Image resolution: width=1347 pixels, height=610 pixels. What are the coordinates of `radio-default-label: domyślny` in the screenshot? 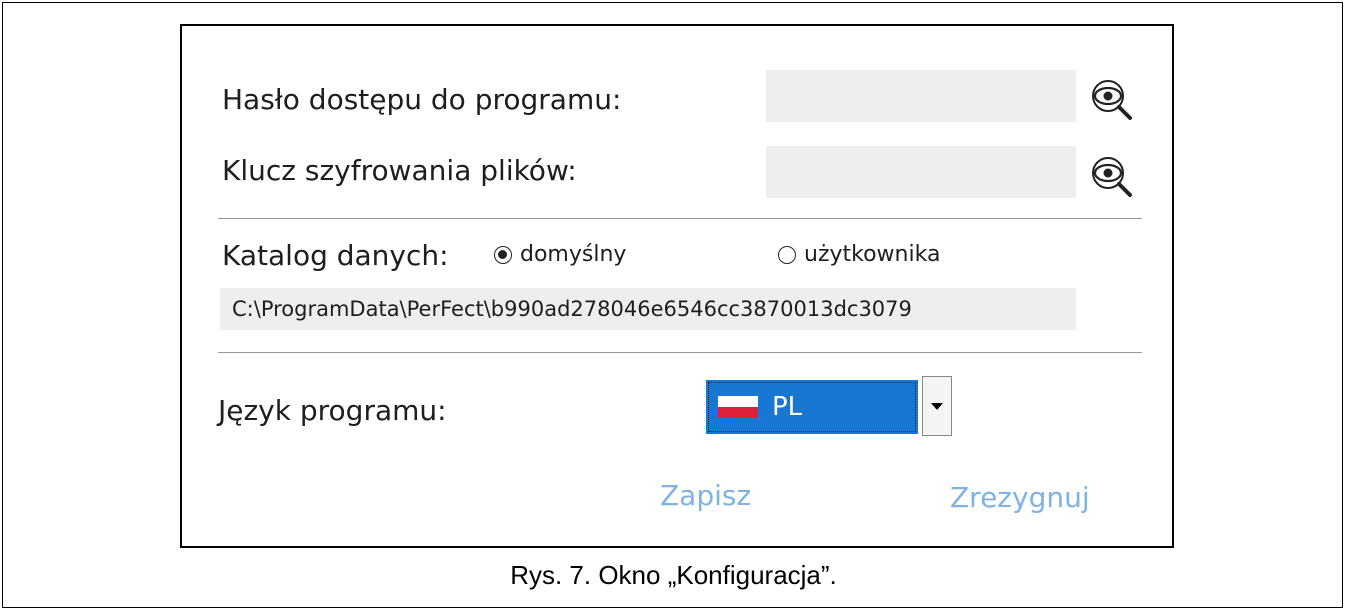 It's located at (573, 254).